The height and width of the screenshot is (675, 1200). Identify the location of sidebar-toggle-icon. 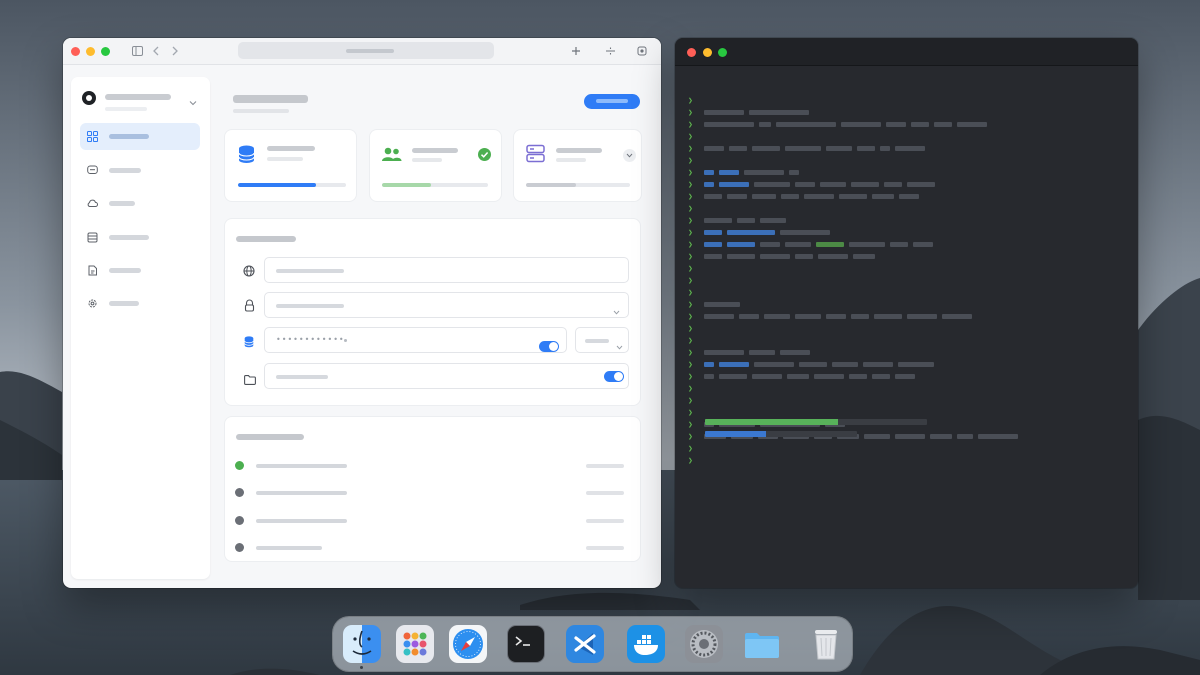
(137, 51).